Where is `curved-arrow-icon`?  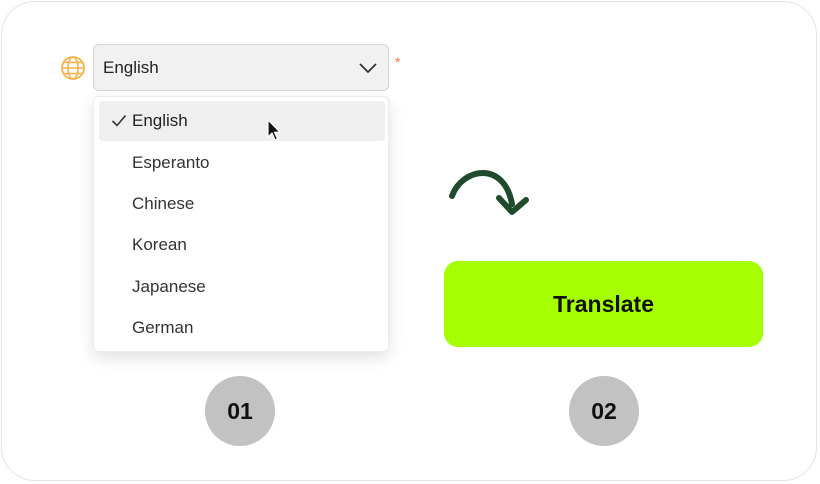 curved-arrow-icon is located at coordinates (489, 192).